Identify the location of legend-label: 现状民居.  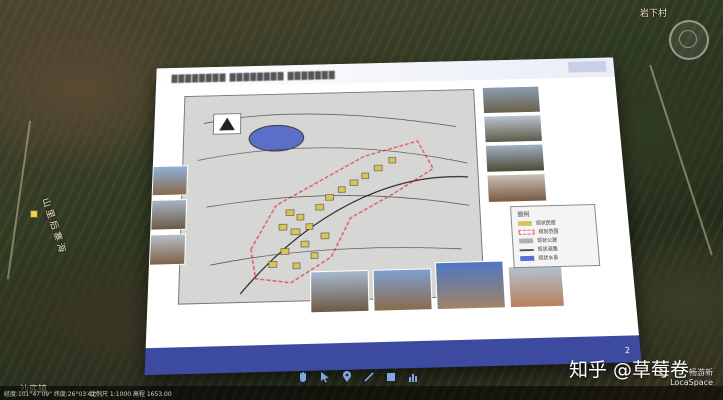
(546, 222).